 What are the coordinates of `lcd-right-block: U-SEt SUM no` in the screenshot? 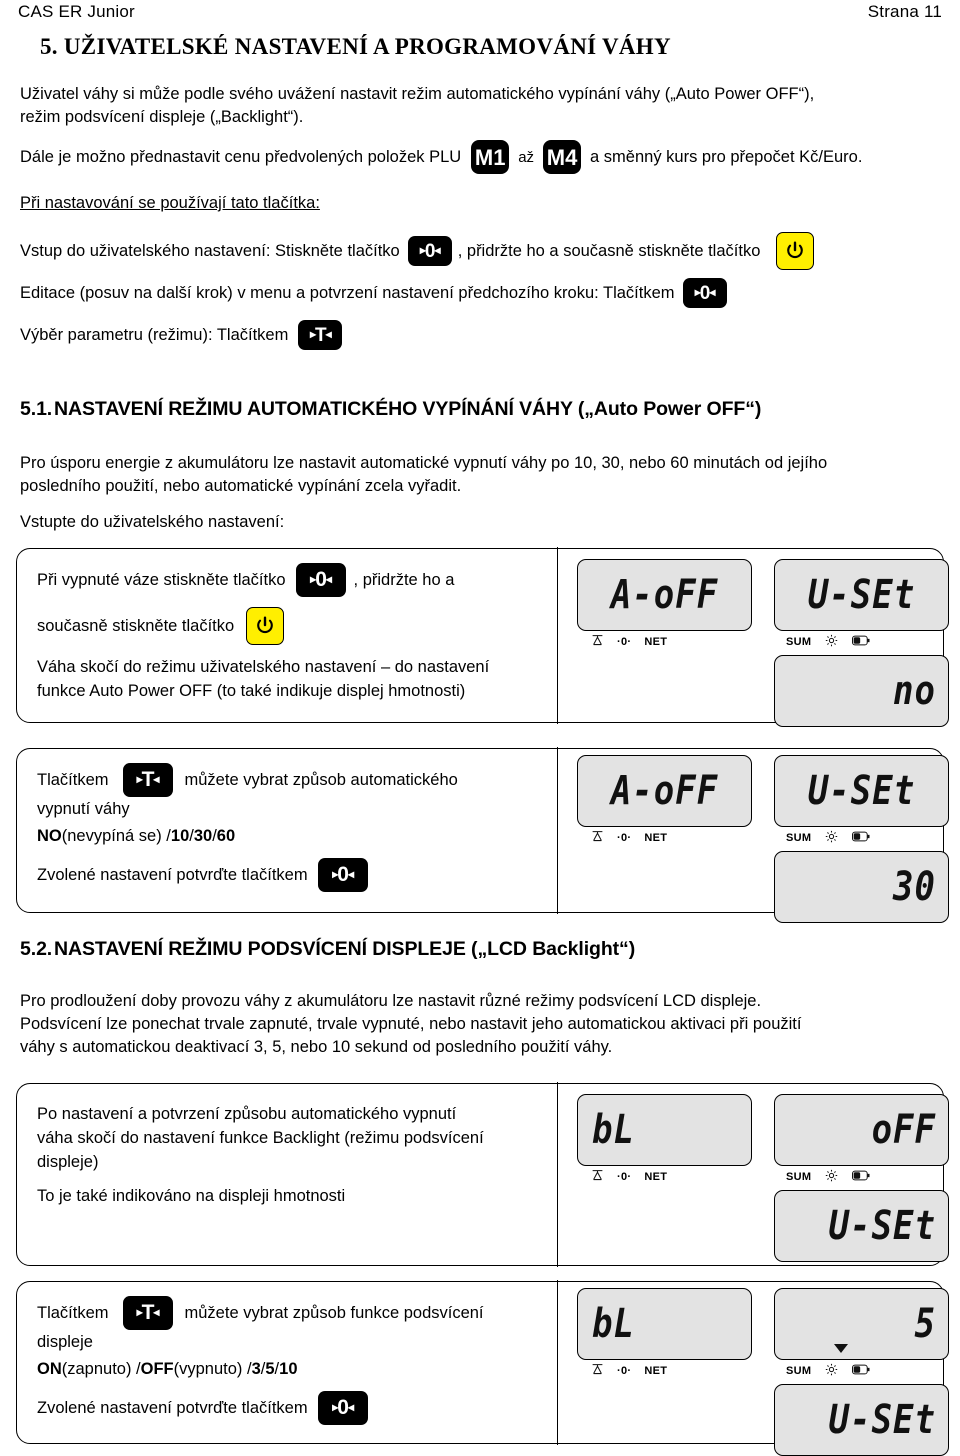 It's located at (861, 643).